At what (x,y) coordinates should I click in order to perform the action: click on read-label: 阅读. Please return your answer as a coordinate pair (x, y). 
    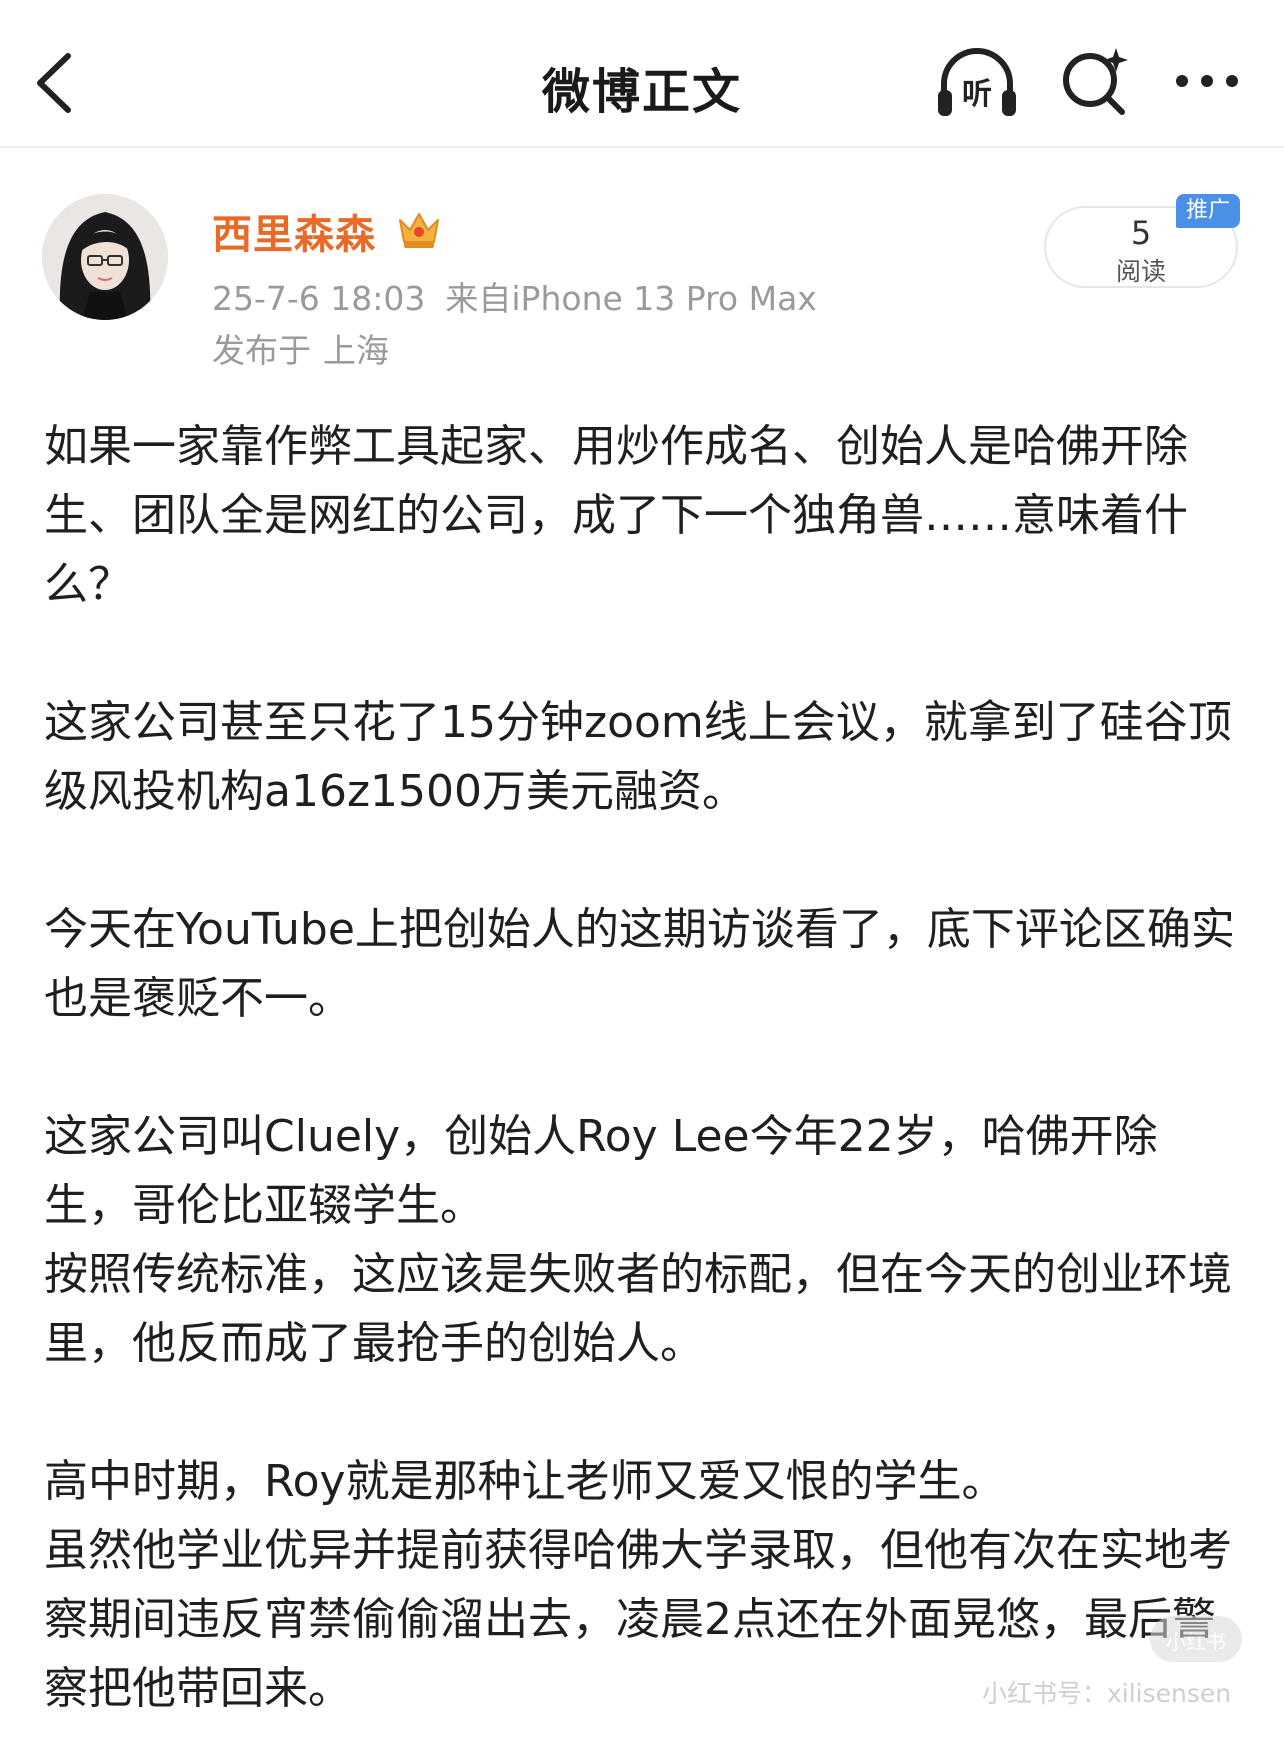
    Looking at the image, I should click on (1140, 271).